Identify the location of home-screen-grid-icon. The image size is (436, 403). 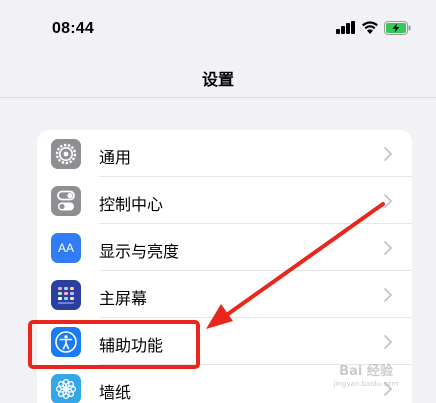
(66, 295).